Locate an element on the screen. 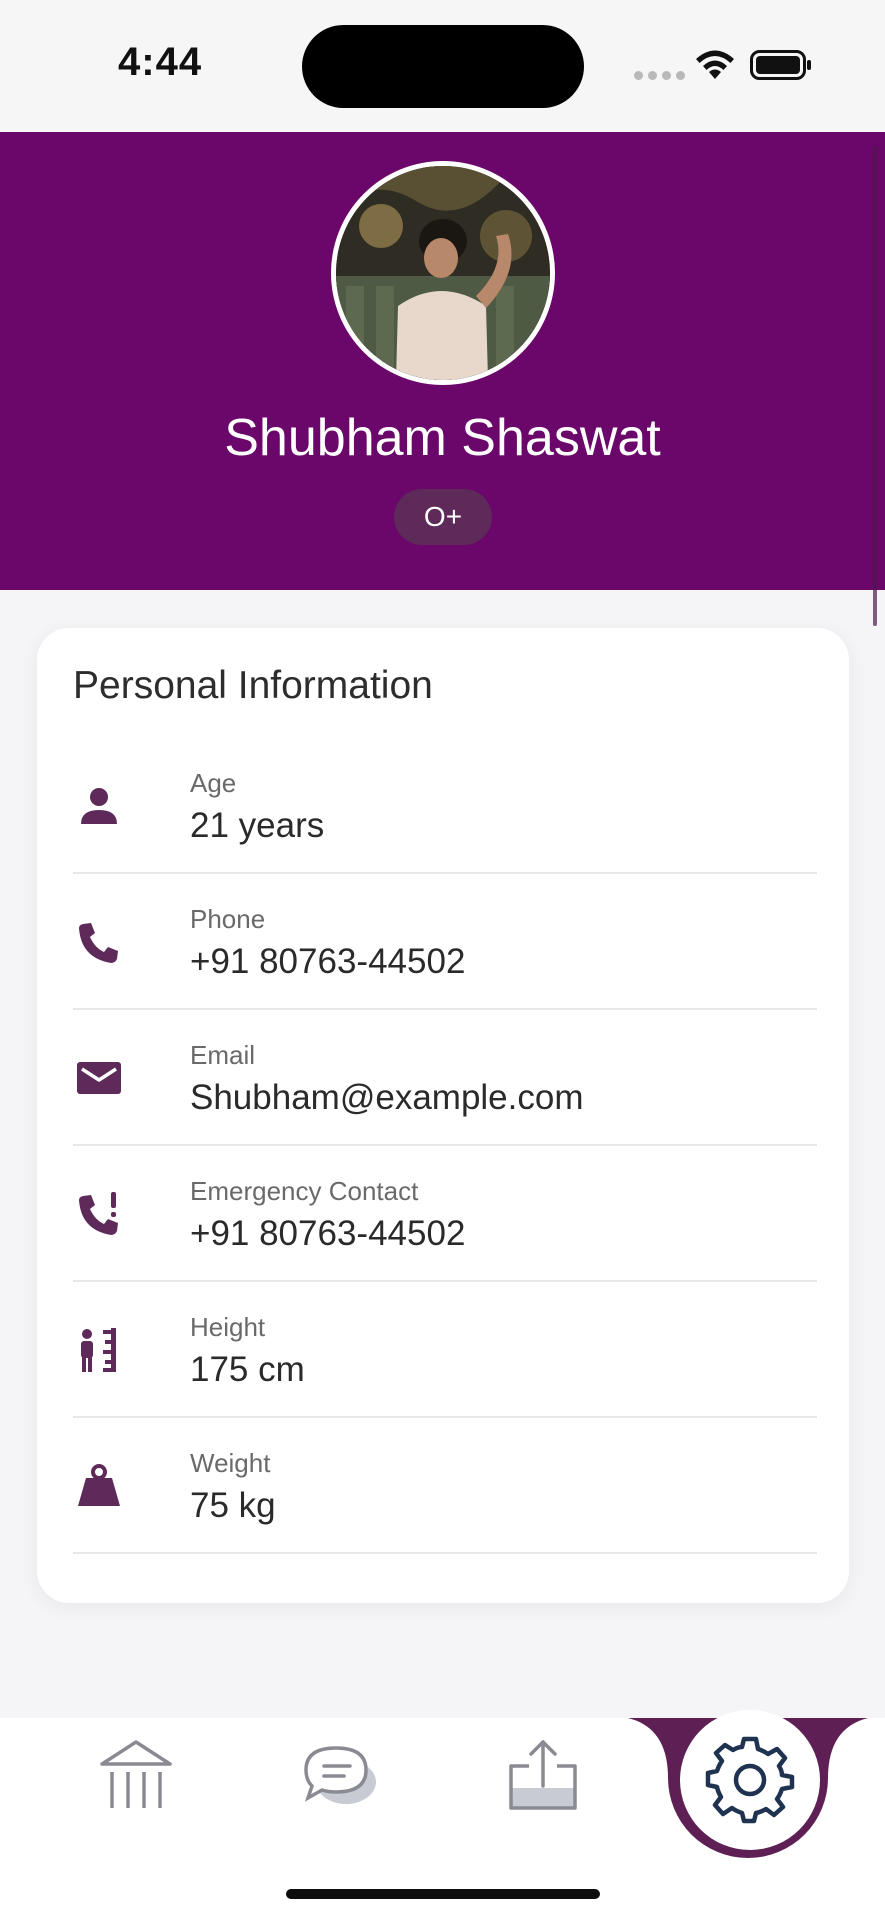 This screenshot has width=885, height=1920. card-title: Personal Information is located at coordinates (253, 685).